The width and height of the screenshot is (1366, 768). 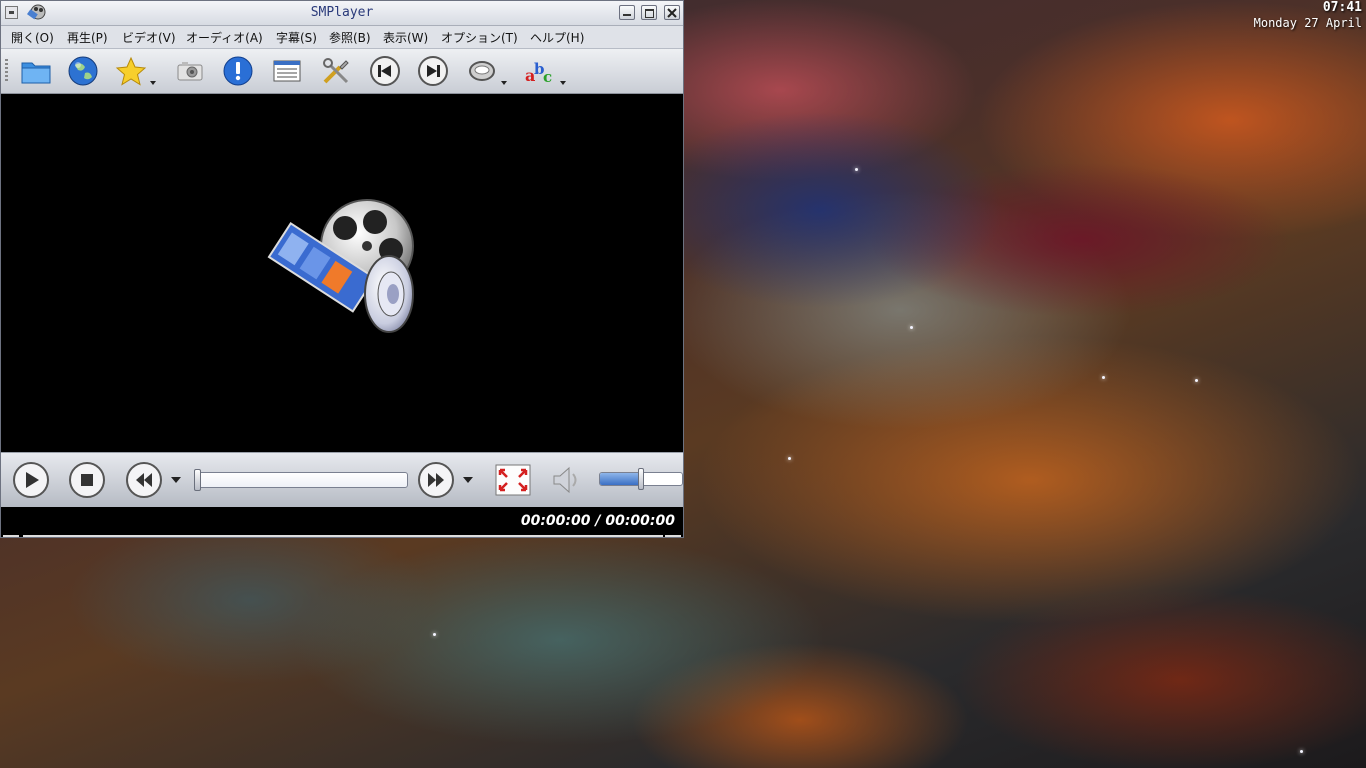 What do you see at coordinates (197, 480) in the screenshot?
I see `seek-handle` at bounding box center [197, 480].